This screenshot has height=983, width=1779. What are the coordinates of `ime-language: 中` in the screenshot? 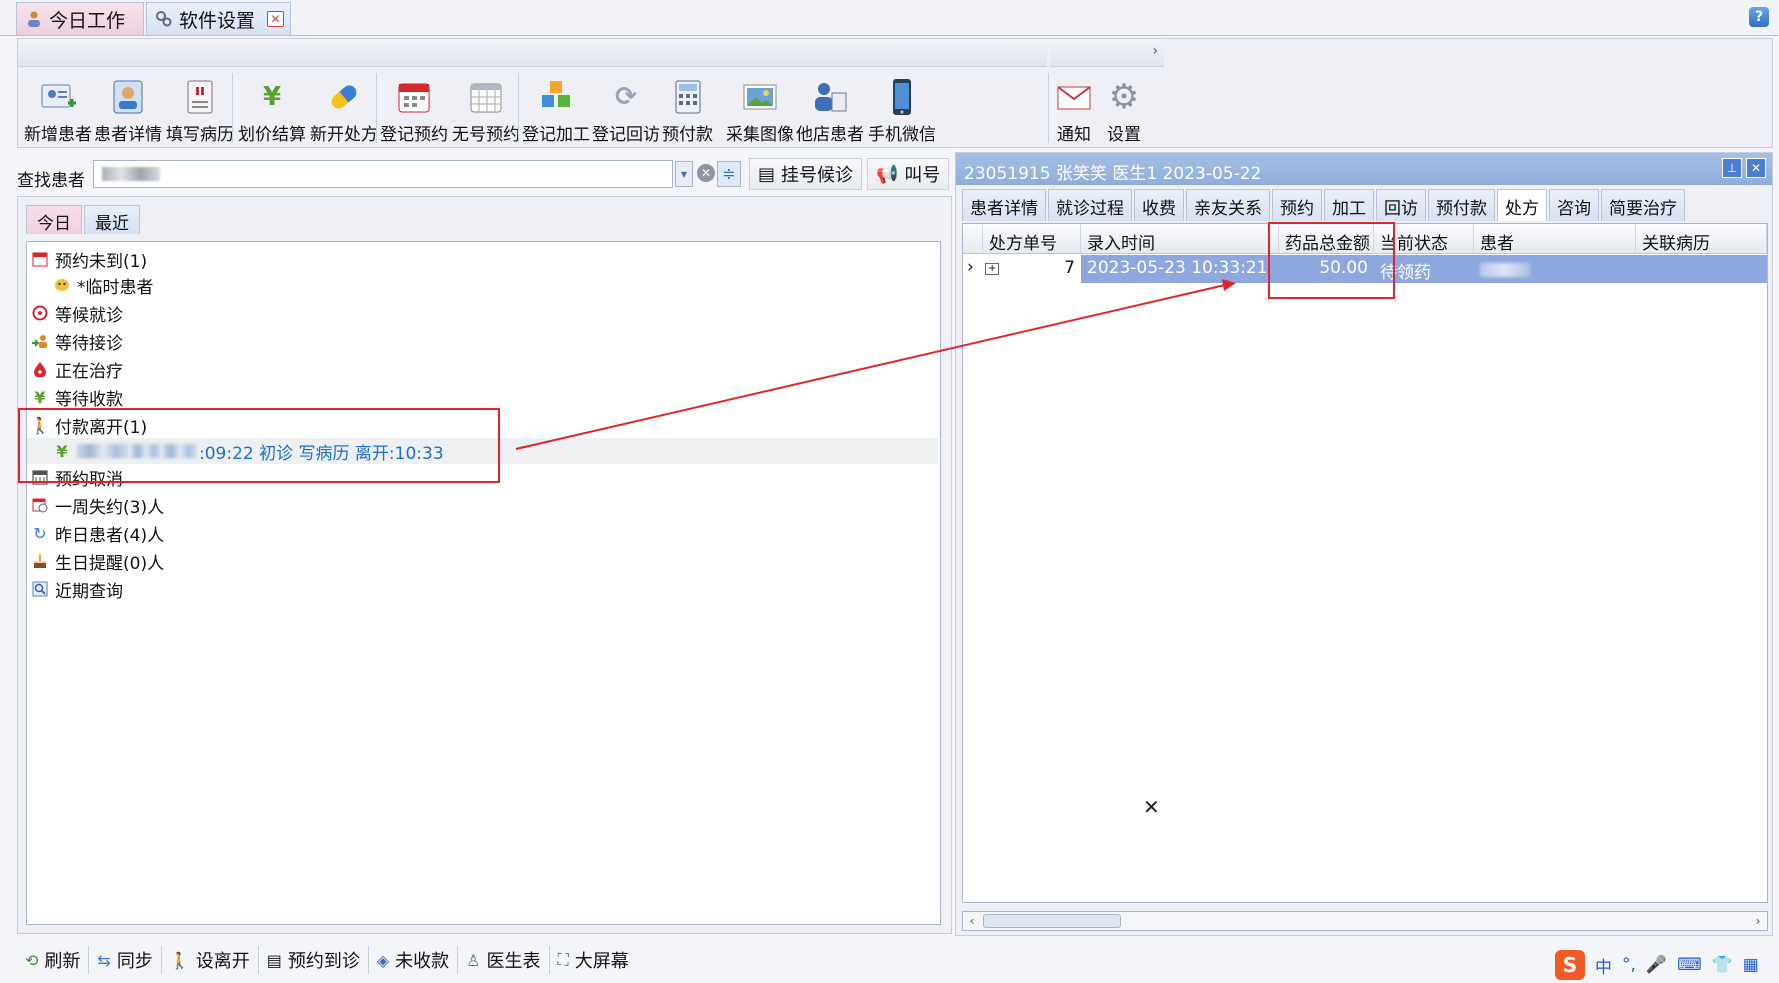 It's located at (1603, 965).